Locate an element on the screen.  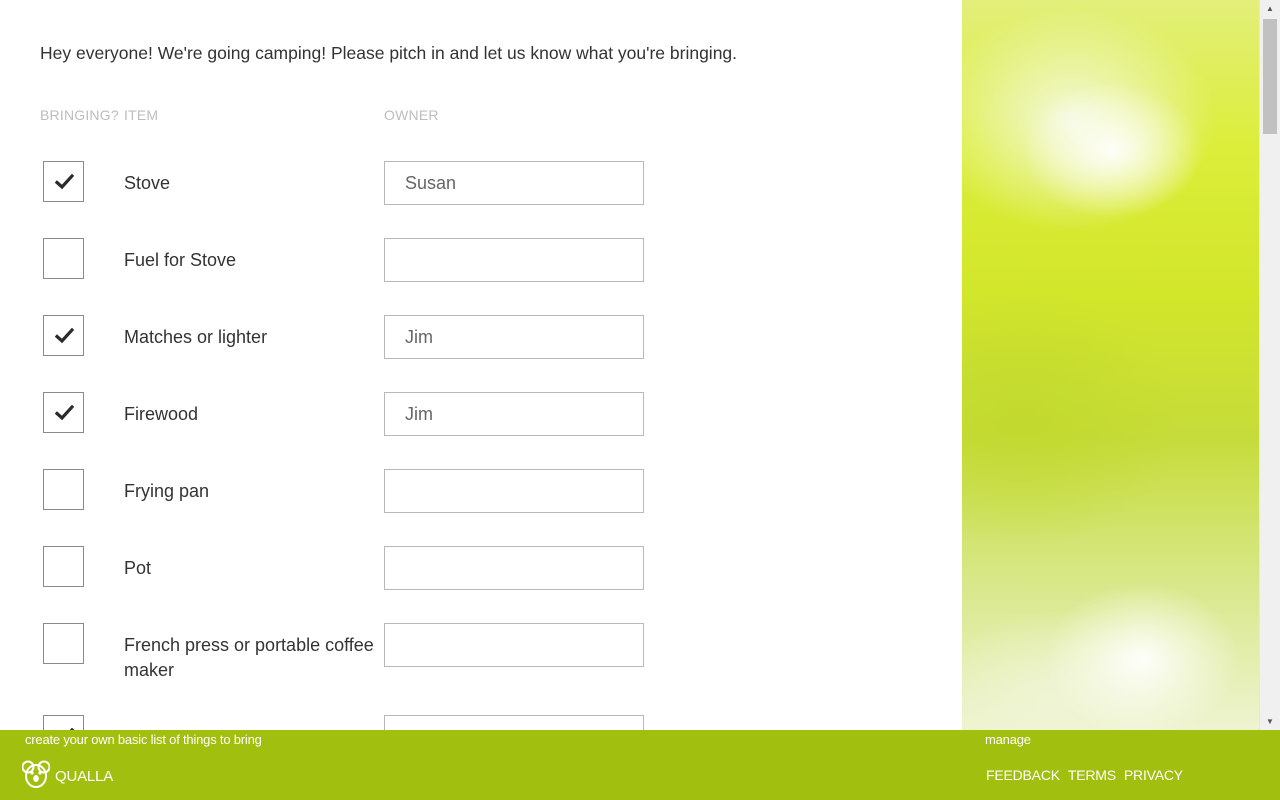
brand-logo: QUALLA is located at coordinates (67, 776).